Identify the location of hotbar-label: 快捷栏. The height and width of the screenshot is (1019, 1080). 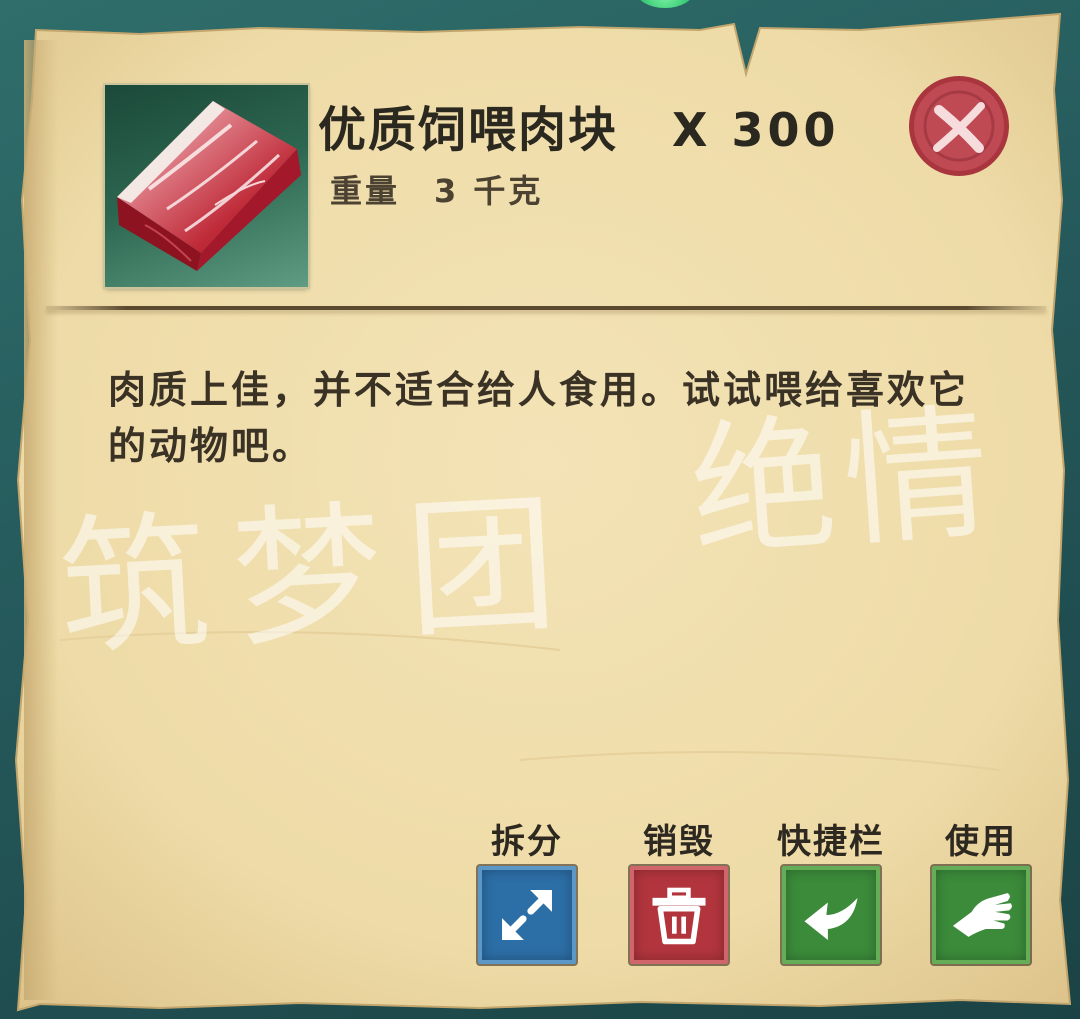
(831, 842).